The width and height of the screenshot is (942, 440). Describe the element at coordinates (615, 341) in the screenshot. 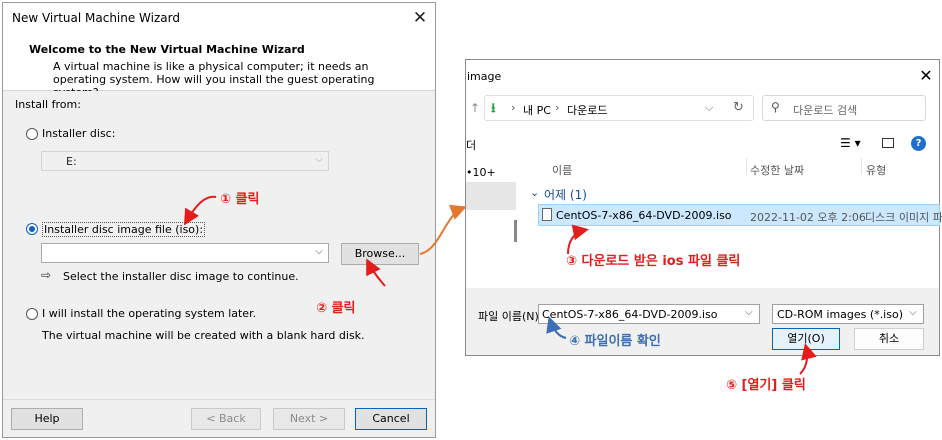

I see `annotation-4: ④ 파일이름 확인` at that location.